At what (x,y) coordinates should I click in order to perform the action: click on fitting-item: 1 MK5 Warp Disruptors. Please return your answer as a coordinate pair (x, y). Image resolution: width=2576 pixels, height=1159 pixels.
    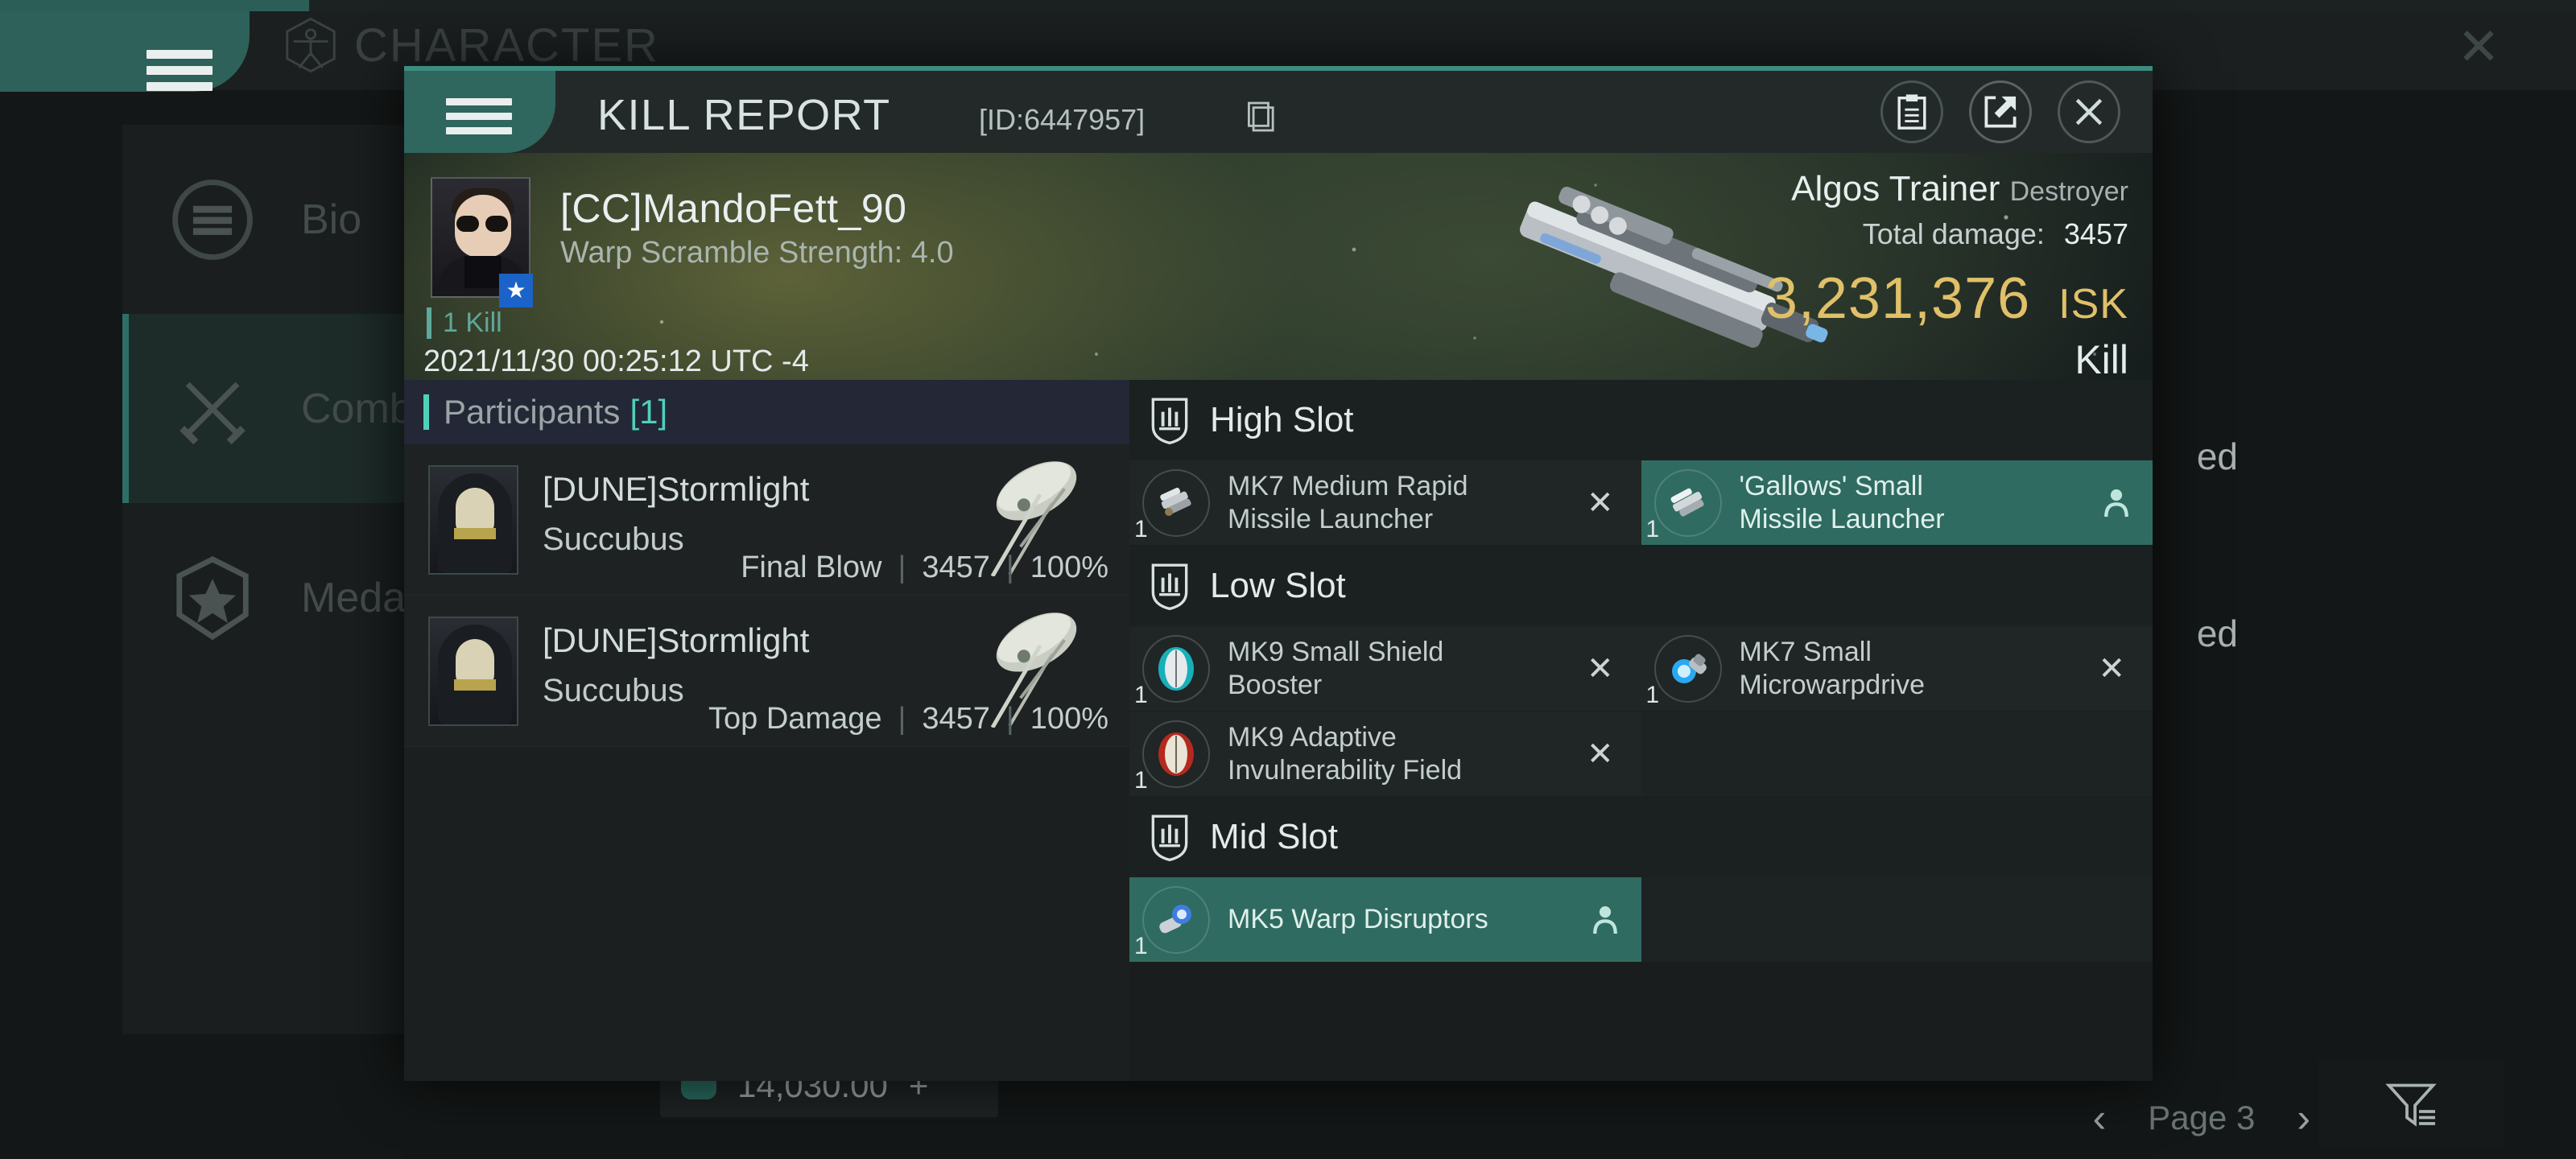
    Looking at the image, I should click on (1385, 920).